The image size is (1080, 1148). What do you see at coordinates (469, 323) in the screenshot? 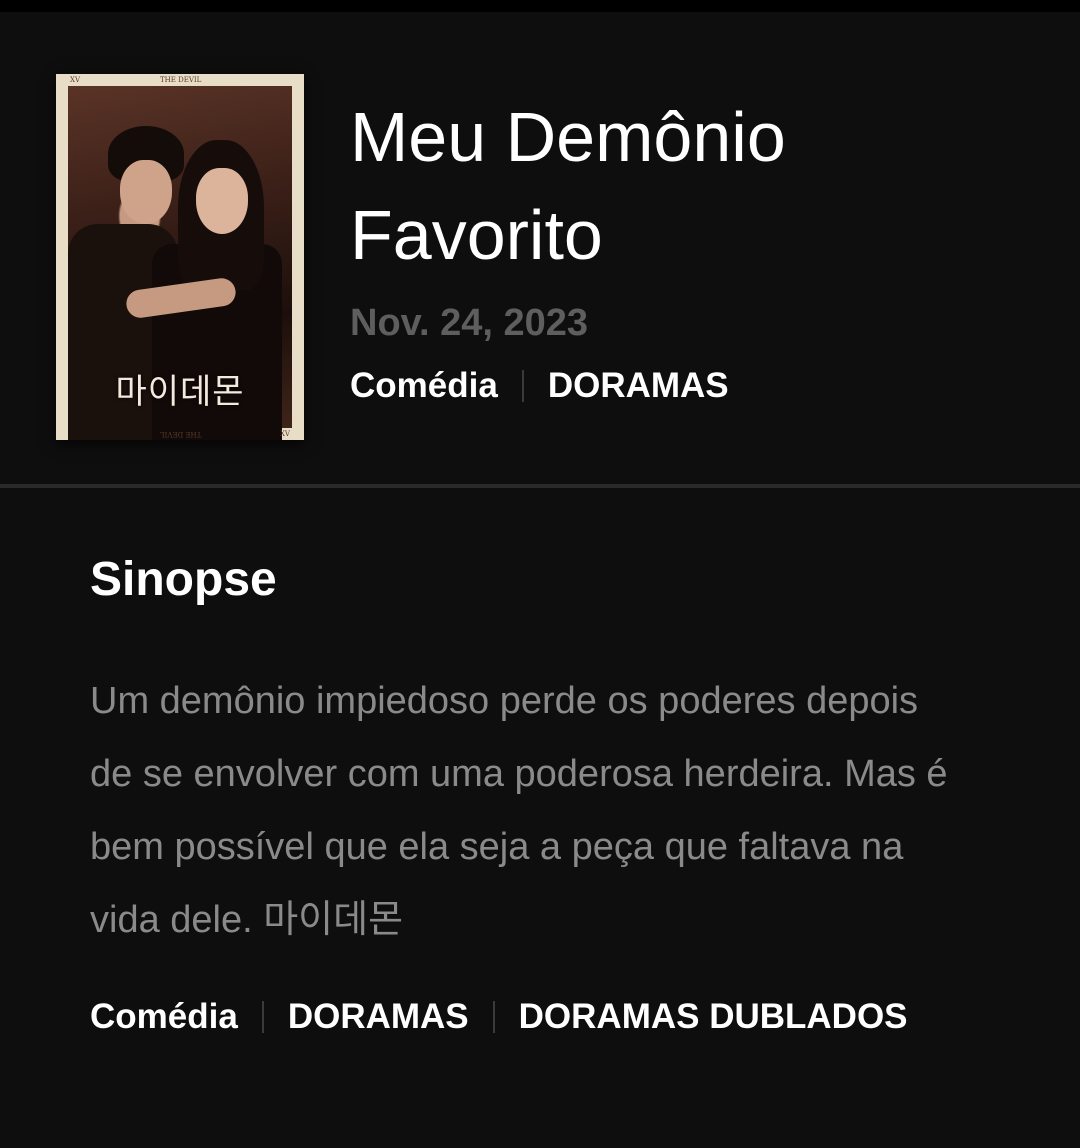
I see `release-date: Nov. 24, 2023` at bounding box center [469, 323].